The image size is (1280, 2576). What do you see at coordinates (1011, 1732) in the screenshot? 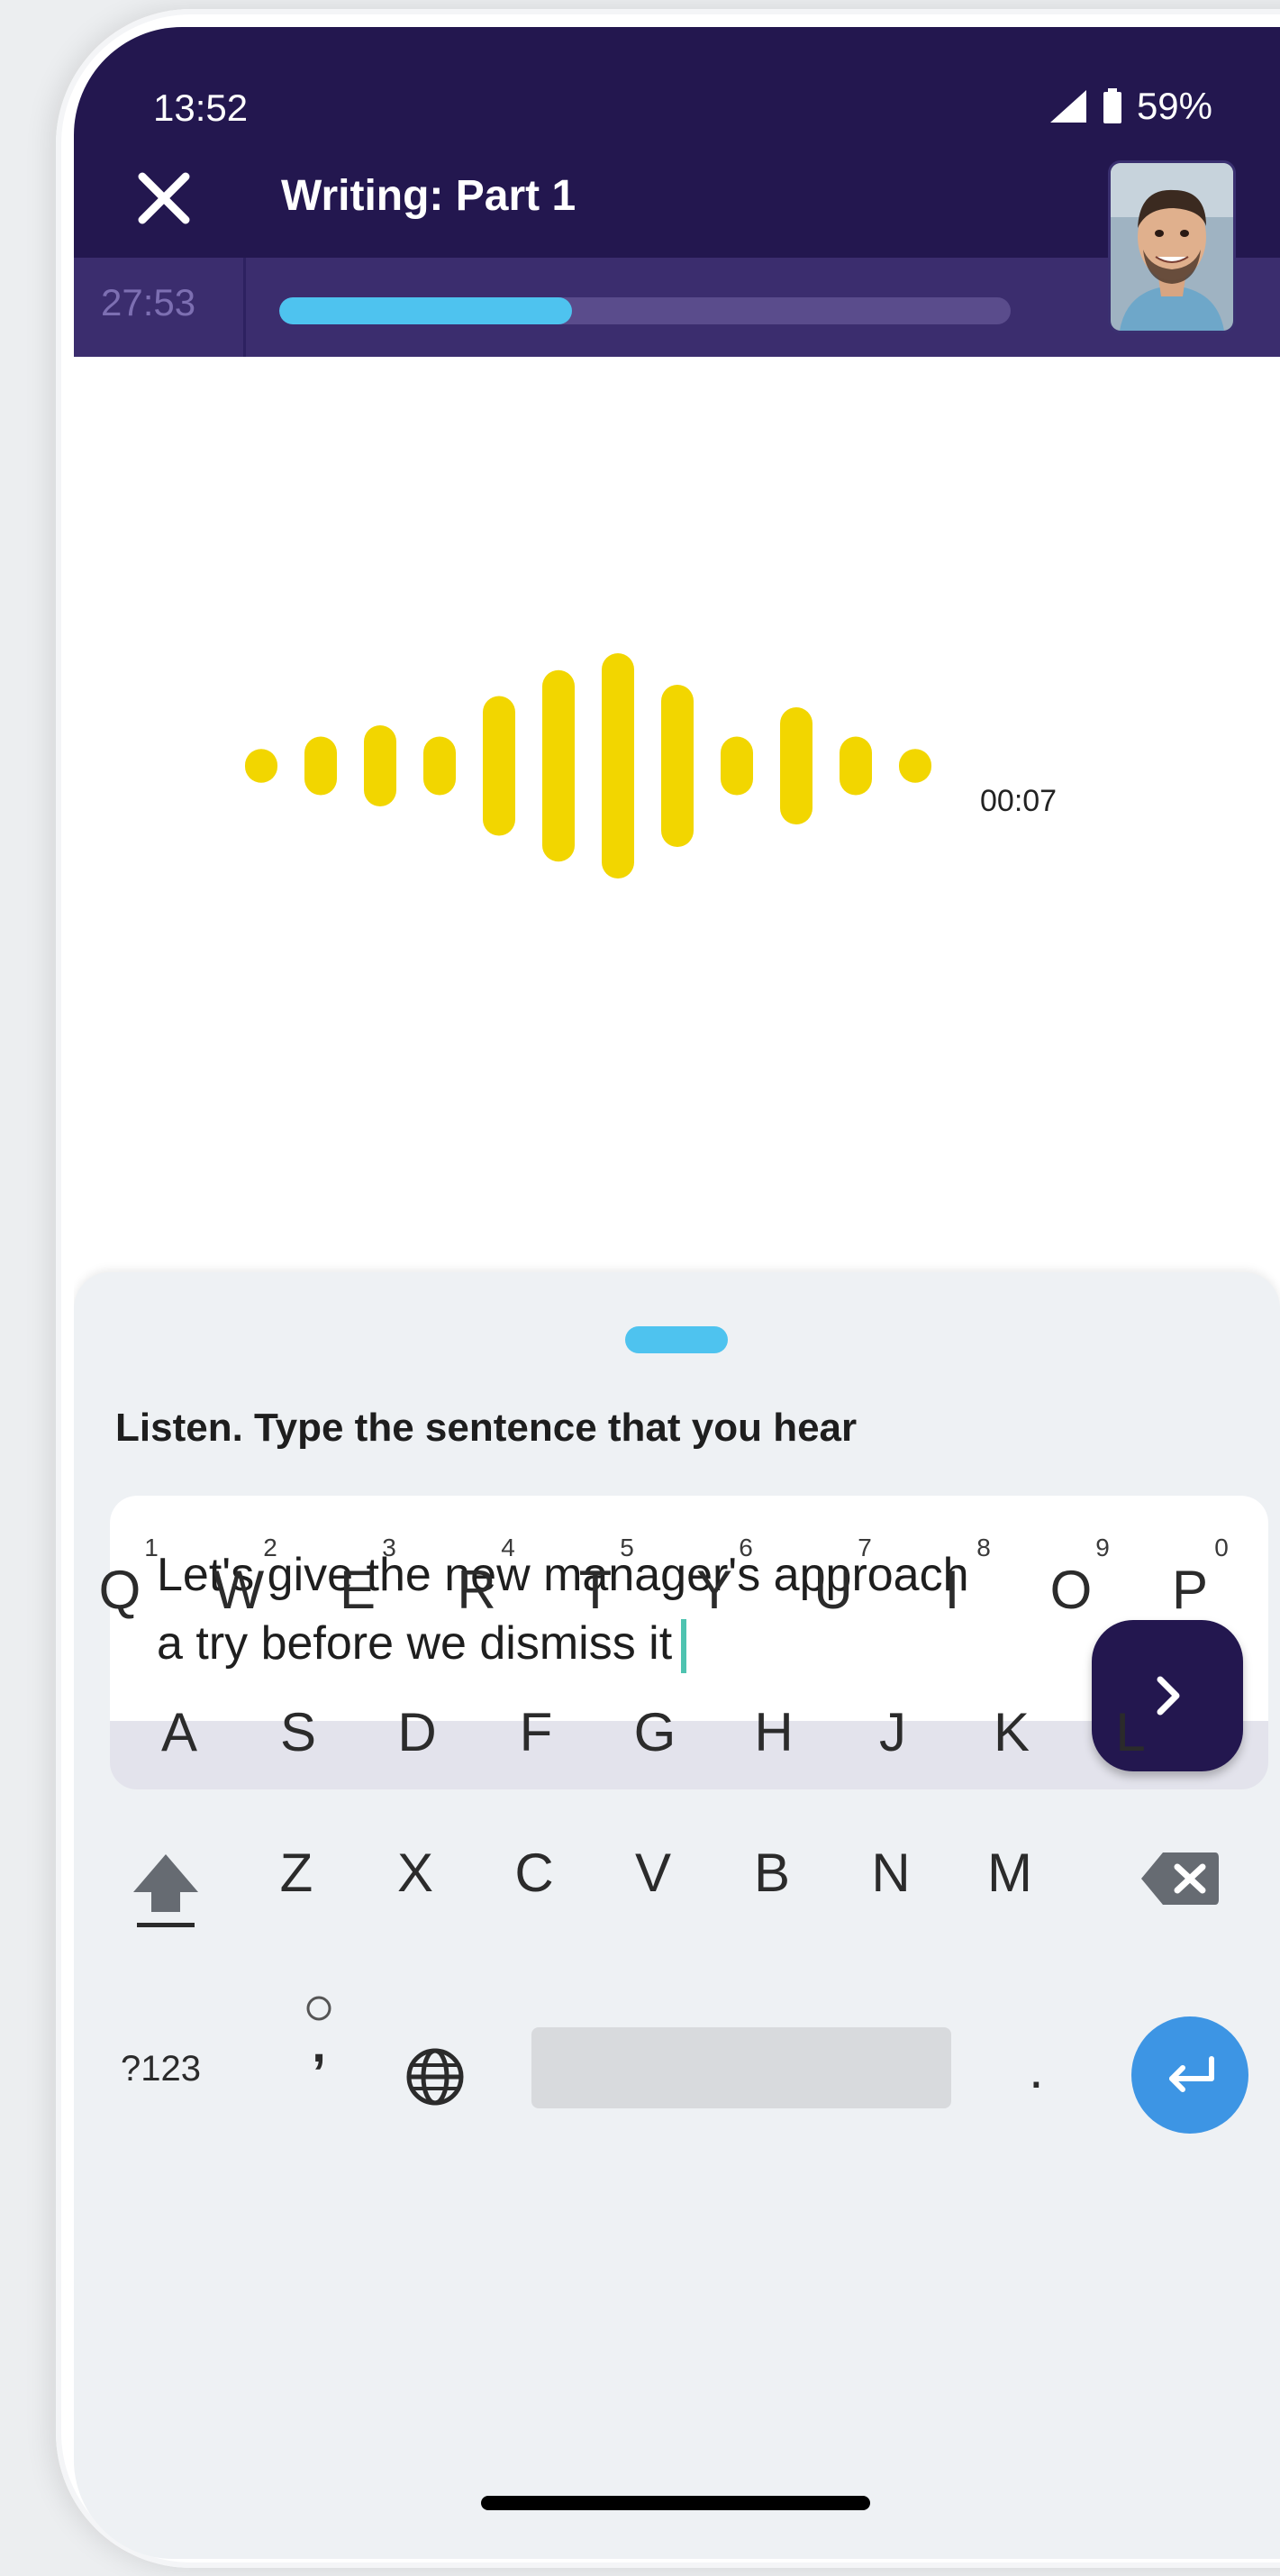
I see `key-k: K` at bounding box center [1011, 1732].